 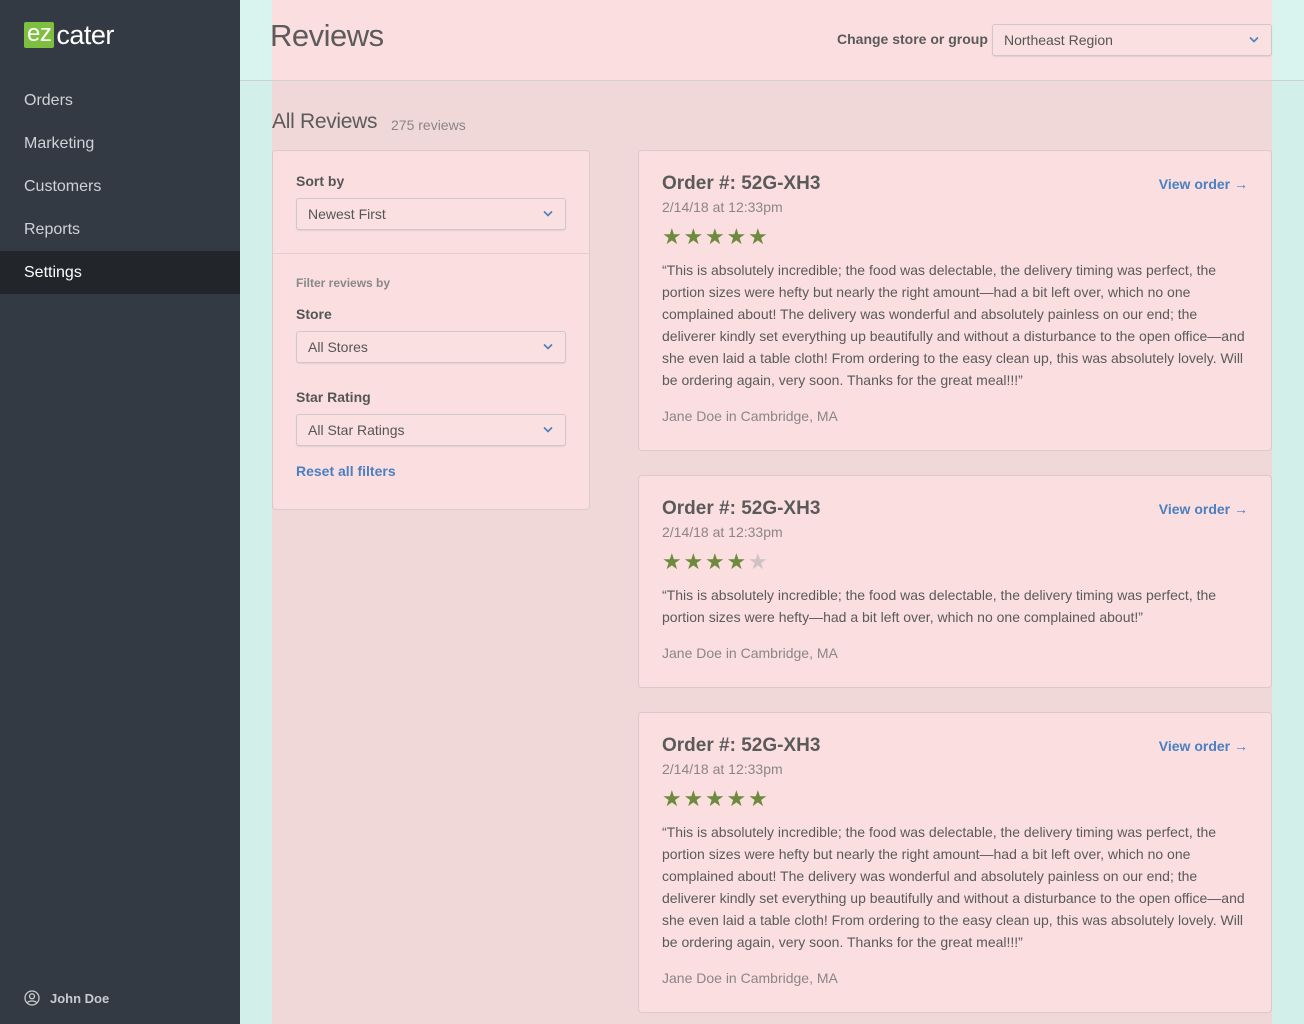 I want to click on ezcater-logo: ez cater, so click(x=69, y=35).